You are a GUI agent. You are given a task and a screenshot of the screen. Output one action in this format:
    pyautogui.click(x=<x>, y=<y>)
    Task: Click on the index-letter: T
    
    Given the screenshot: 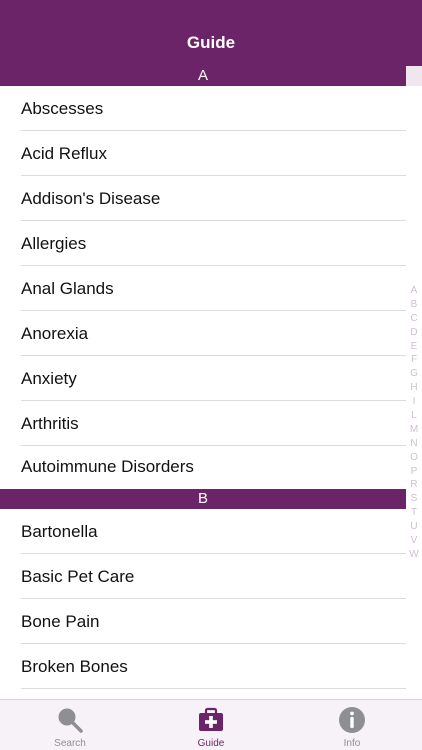 What is the action you would take?
    pyautogui.click(x=414, y=513)
    